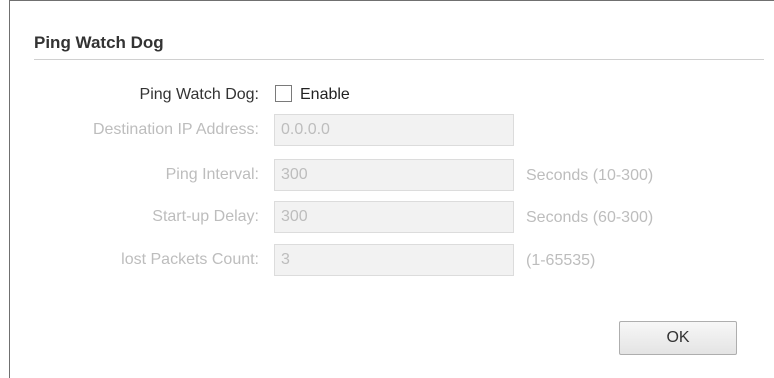  Describe the element at coordinates (394, 260) in the screenshot. I see `lost-packets-input` at that location.